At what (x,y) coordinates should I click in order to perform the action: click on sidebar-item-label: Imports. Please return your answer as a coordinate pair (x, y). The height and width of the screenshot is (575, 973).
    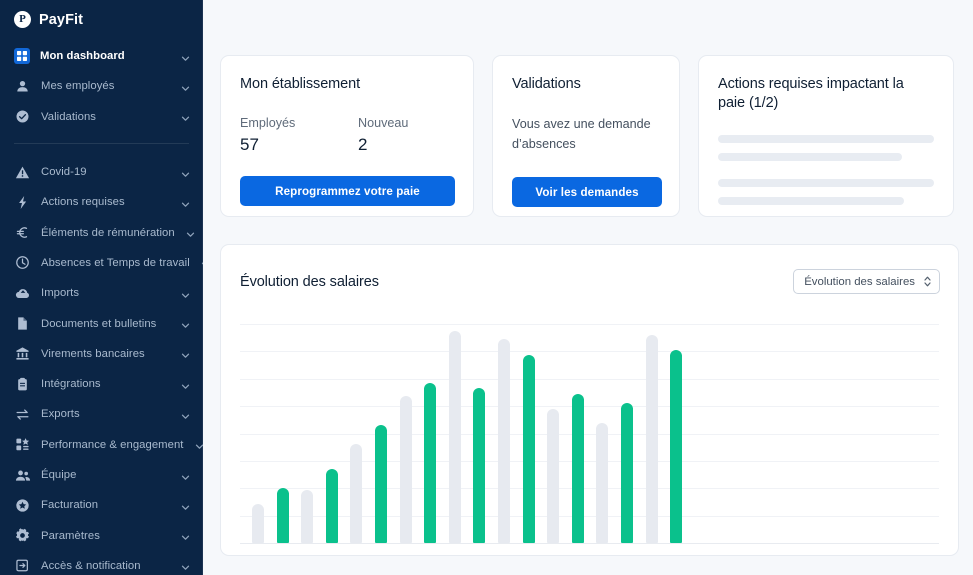
    Looking at the image, I should click on (60, 293).